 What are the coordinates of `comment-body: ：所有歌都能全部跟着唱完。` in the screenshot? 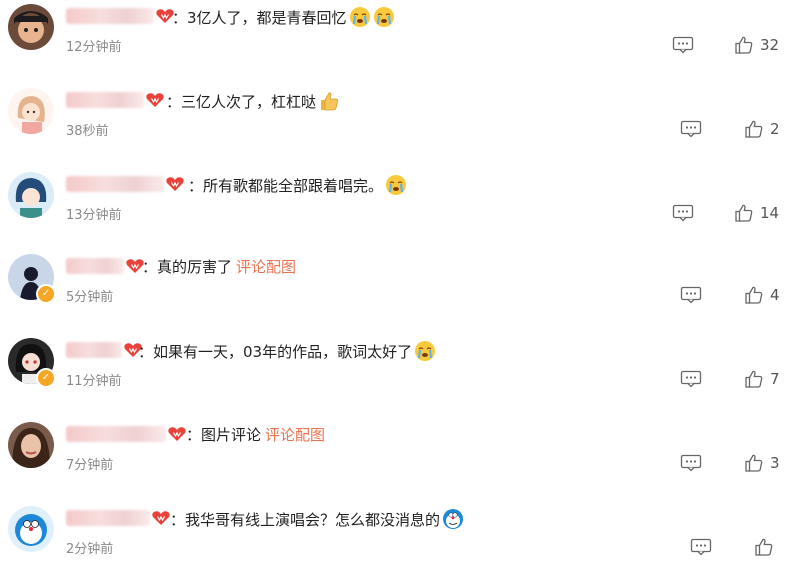 It's located at (286, 186).